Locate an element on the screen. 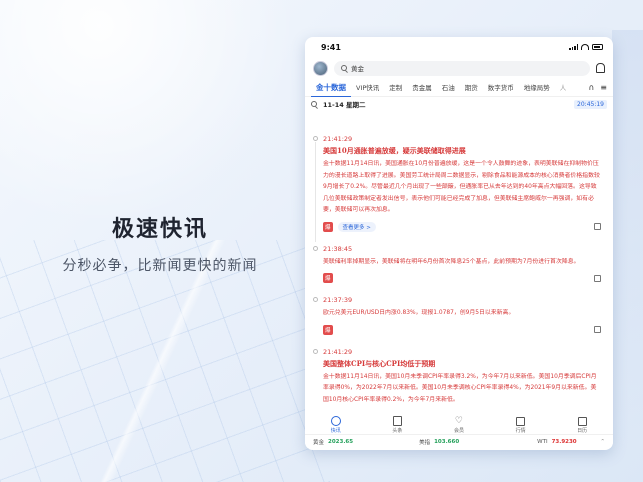 The image size is (643, 482). tab-futures: 期货 is located at coordinates (471, 88).